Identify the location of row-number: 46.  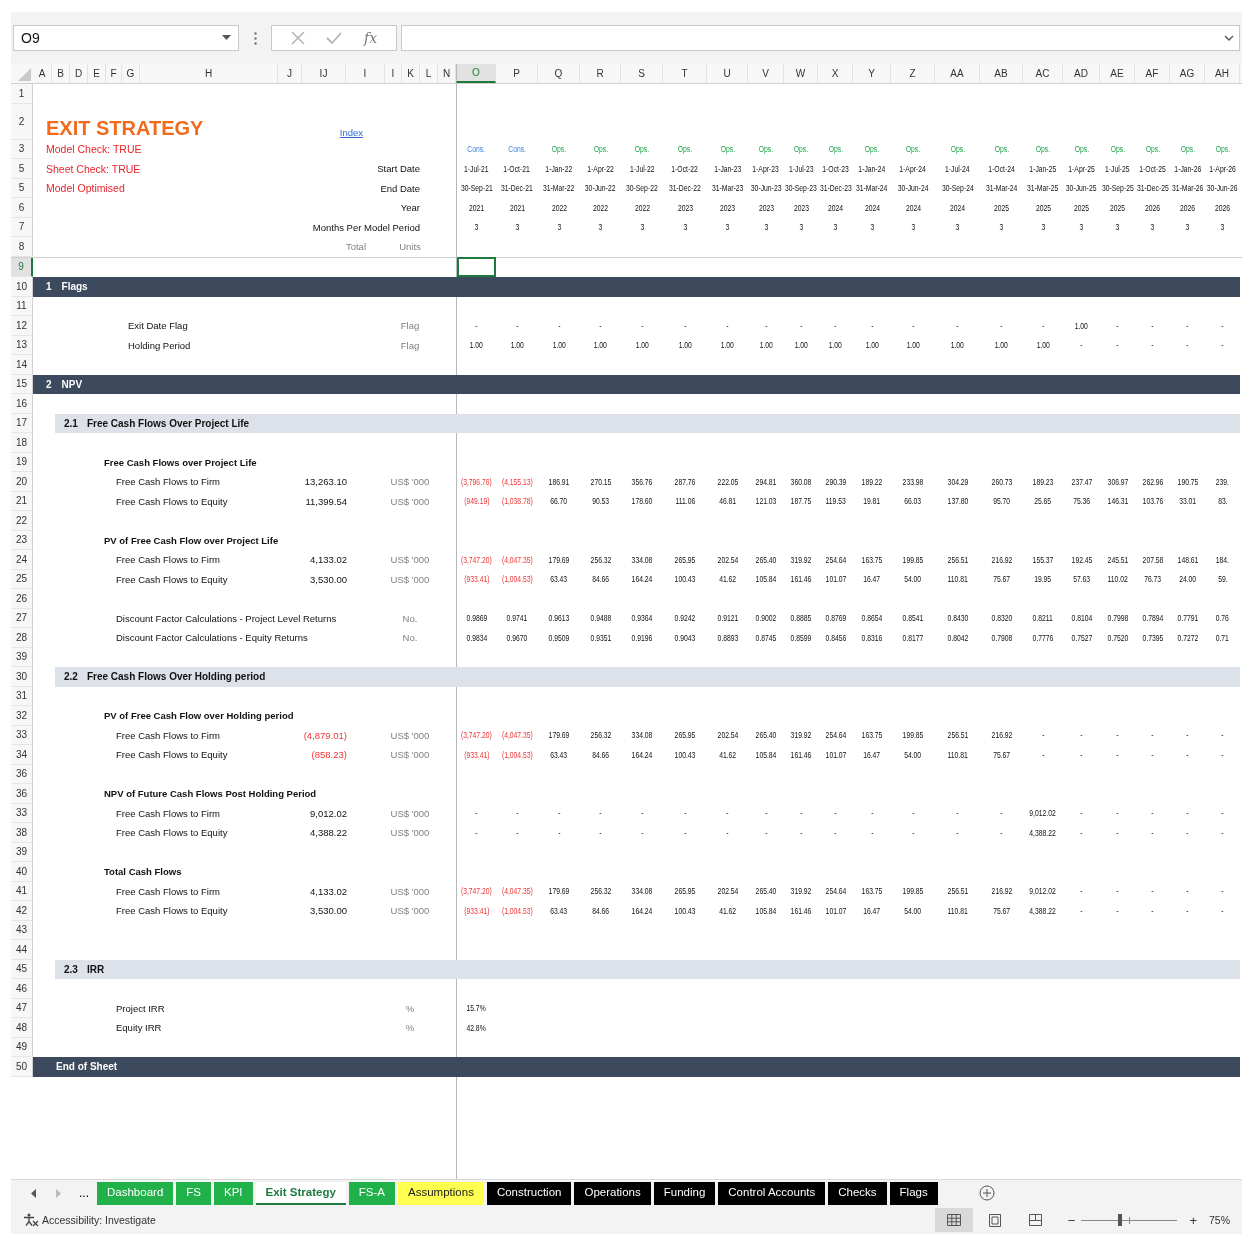
(22, 989).